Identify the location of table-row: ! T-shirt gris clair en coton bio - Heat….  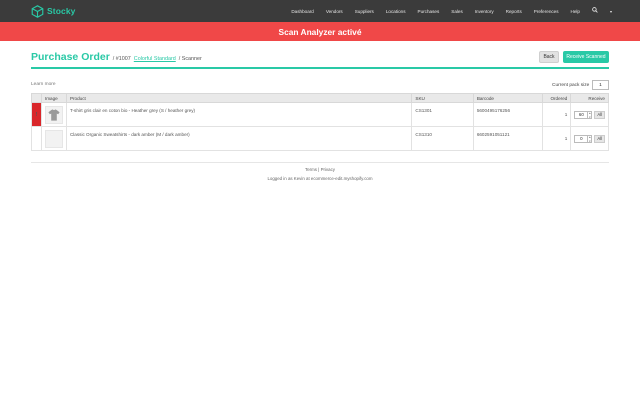
(320, 114).